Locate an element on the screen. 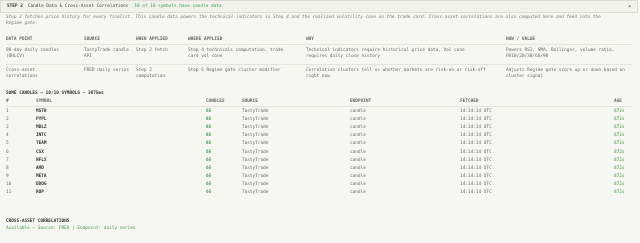 This screenshot has height=243, width=640. table-row: 3 MDLZ 65 TastyTrade candle 14:14:14 UTC 872s is located at coordinates (319, 129).